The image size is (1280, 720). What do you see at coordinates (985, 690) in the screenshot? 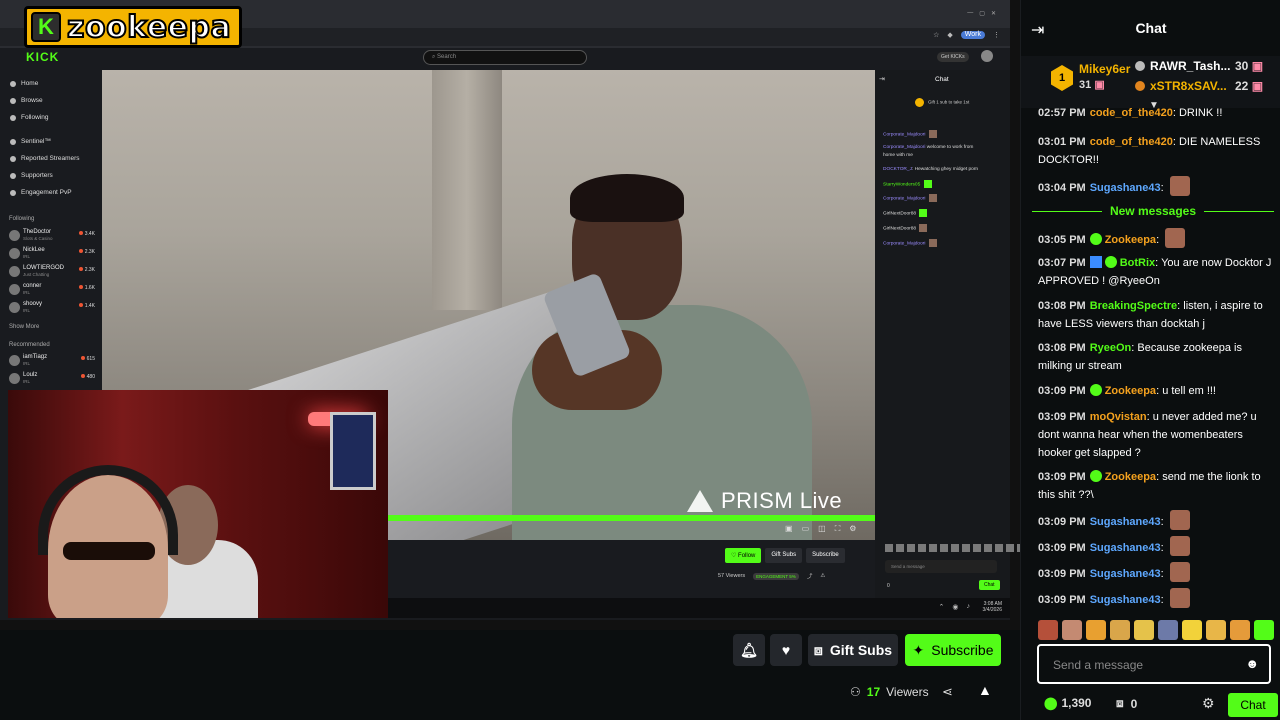
I see `report-warning-icon: ▲` at bounding box center [985, 690].